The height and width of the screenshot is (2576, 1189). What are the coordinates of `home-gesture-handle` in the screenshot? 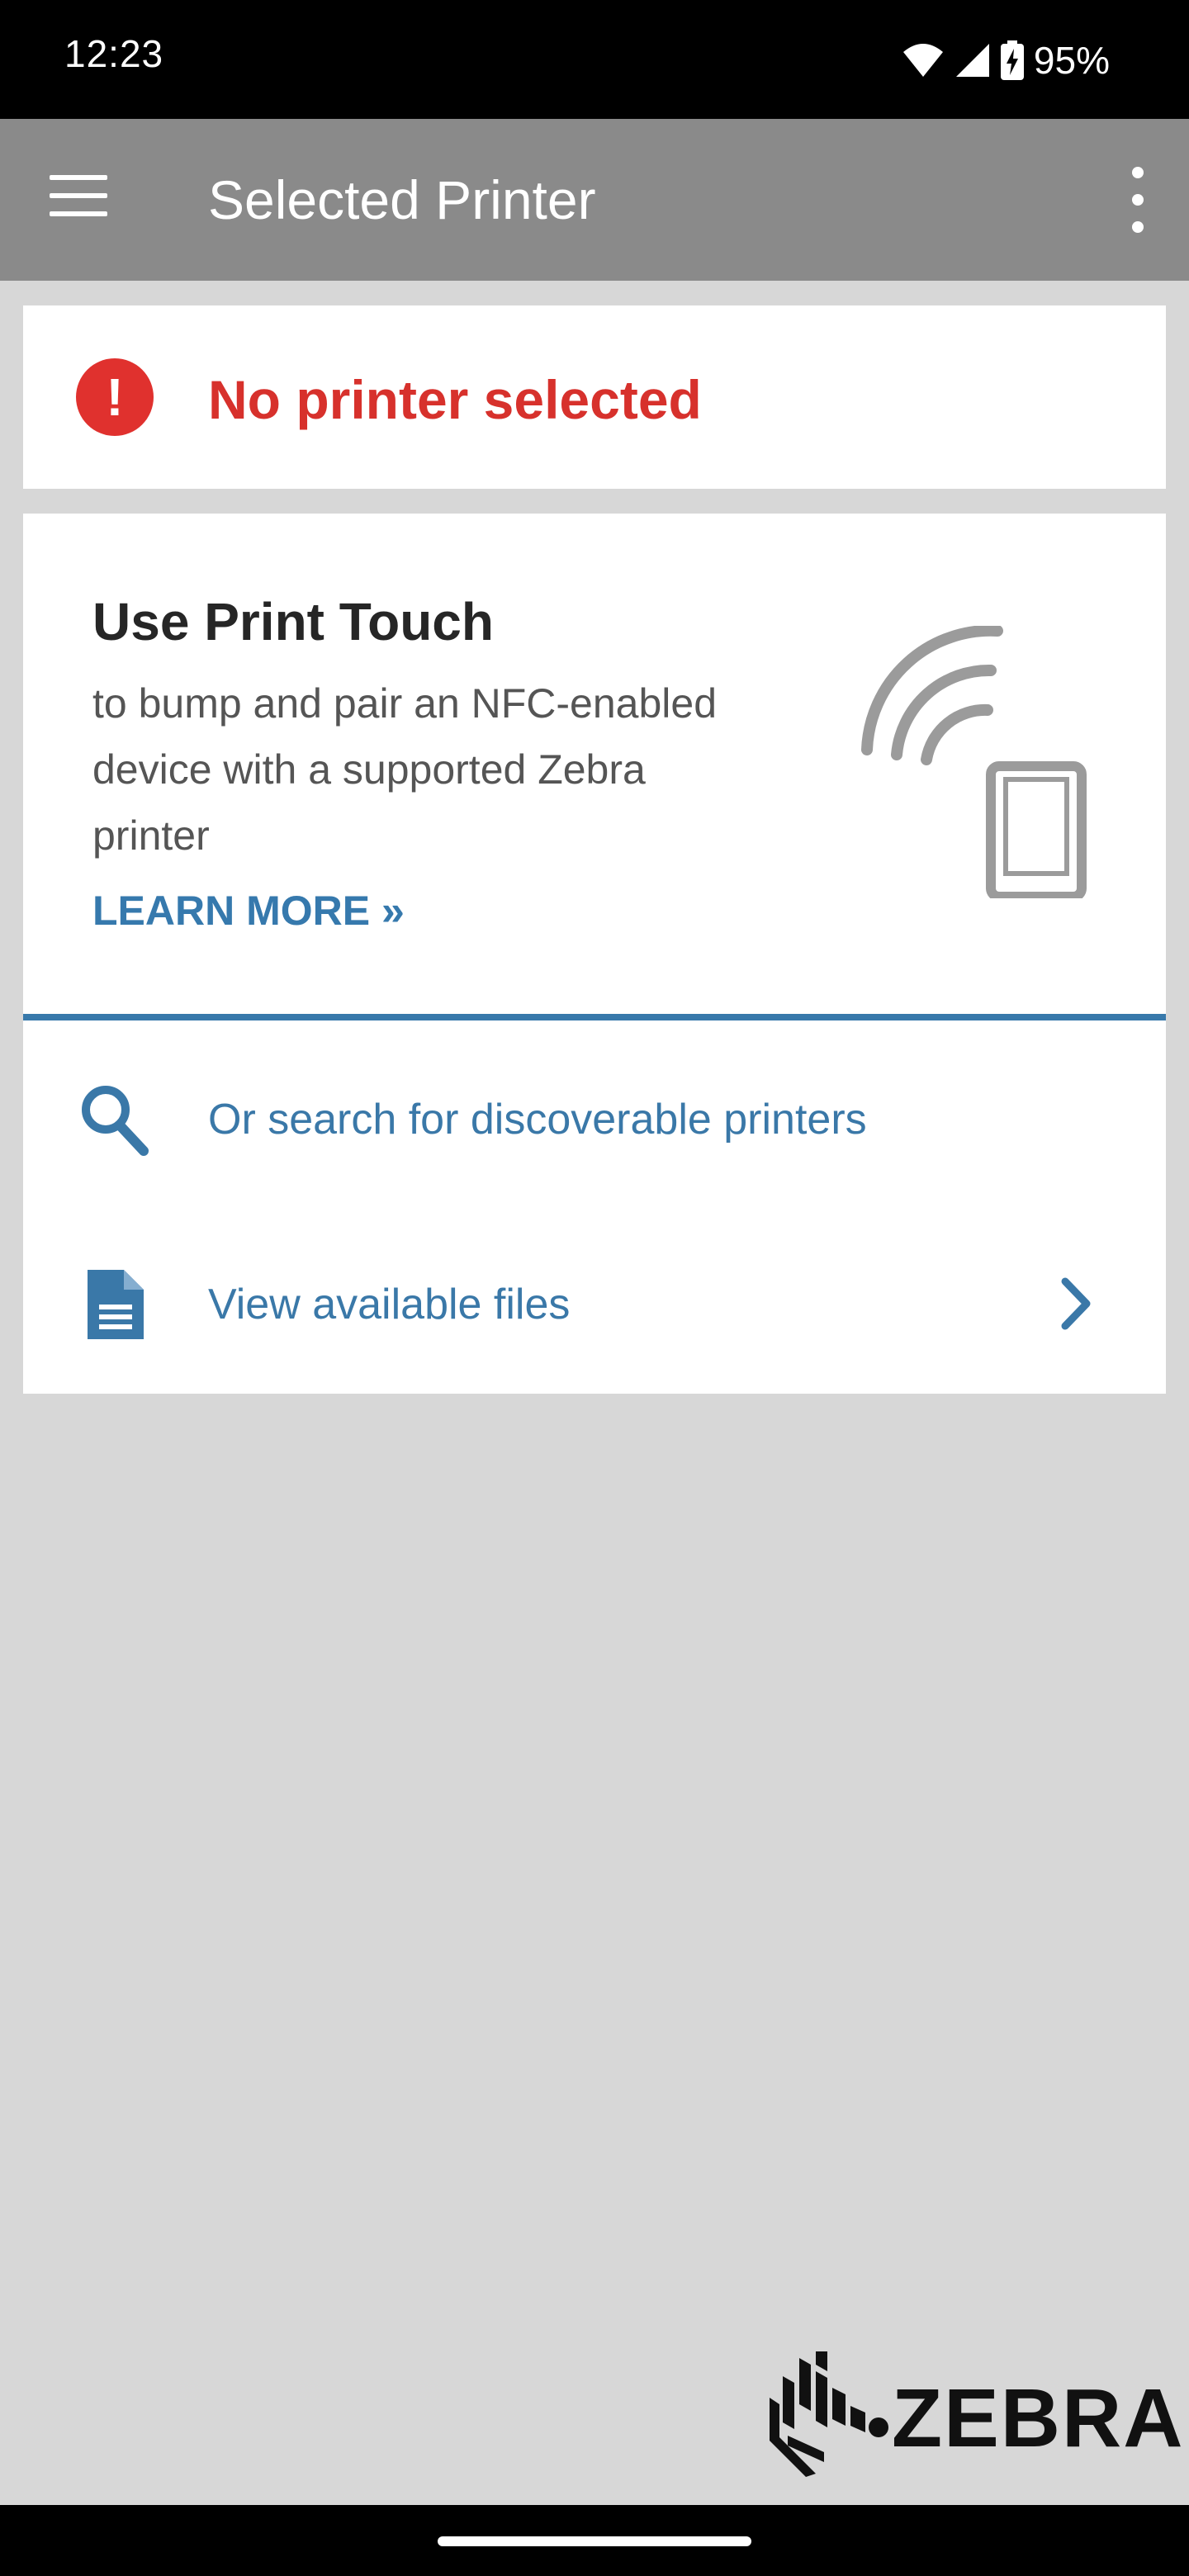 It's located at (594, 2541).